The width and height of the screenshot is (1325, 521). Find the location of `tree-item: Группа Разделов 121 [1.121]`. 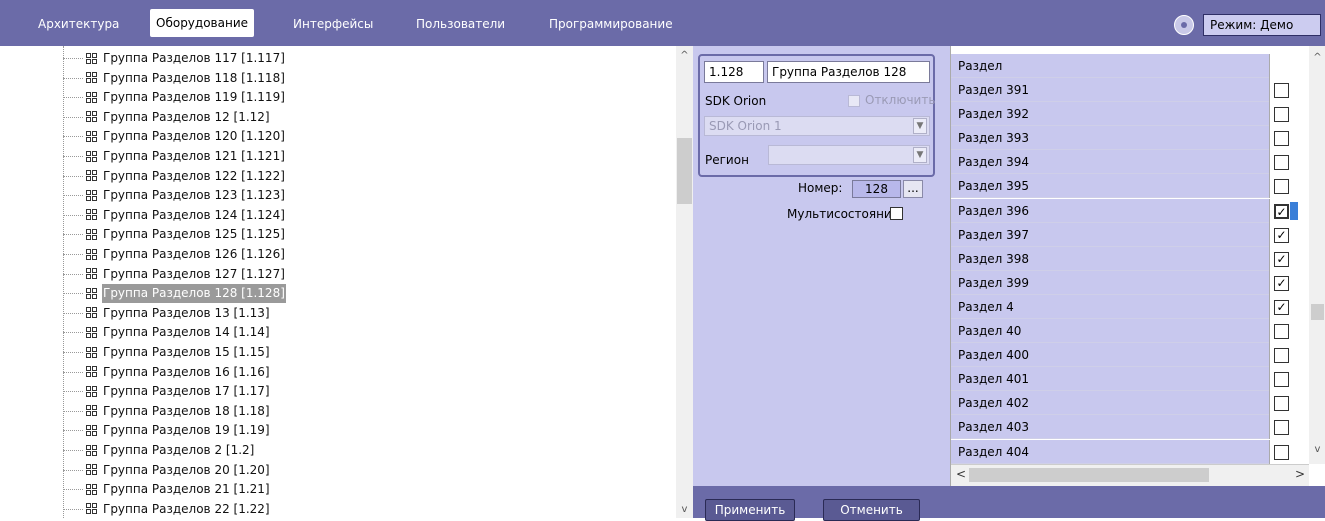

tree-item: Группа Разделов 121 [1.121] is located at coordinates (174, 156).